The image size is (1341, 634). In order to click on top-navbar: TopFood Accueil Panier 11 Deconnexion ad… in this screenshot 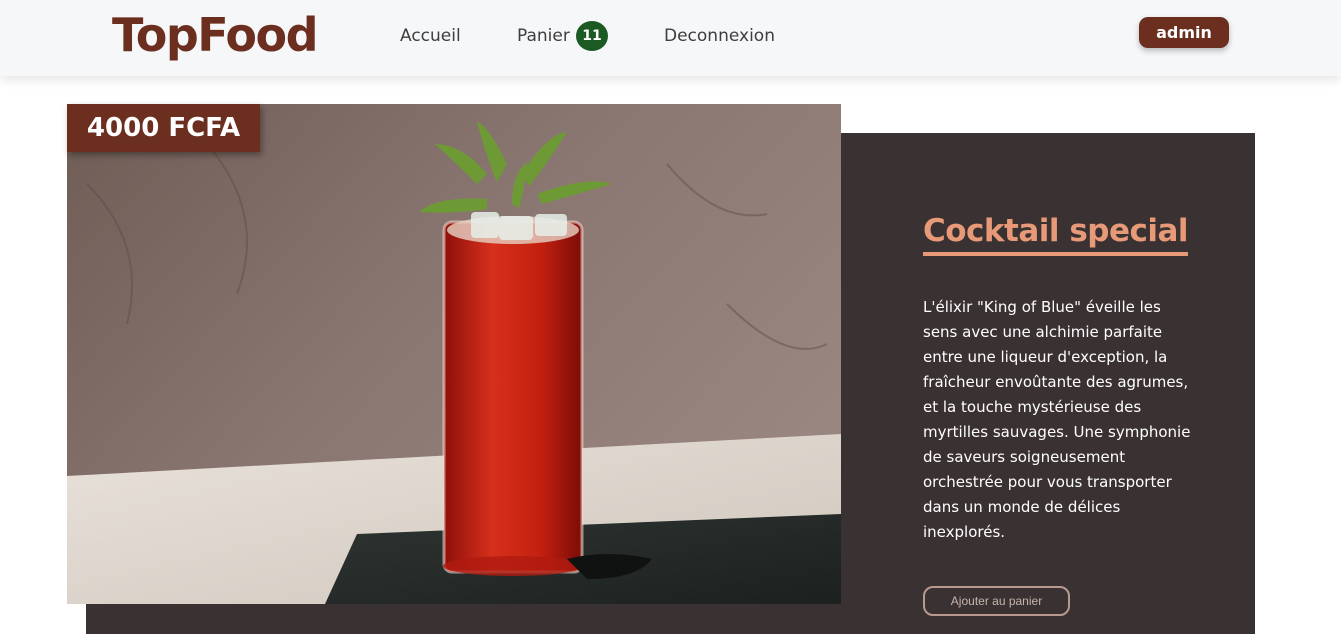, I will do `click(670, 38)`.